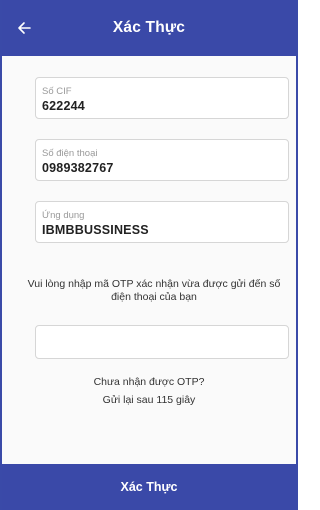  What do you see at coordinates (95, 230) in the screenshot?
I see `app-value: IBMBBUSSINESS` at bounding box center [95, 230].